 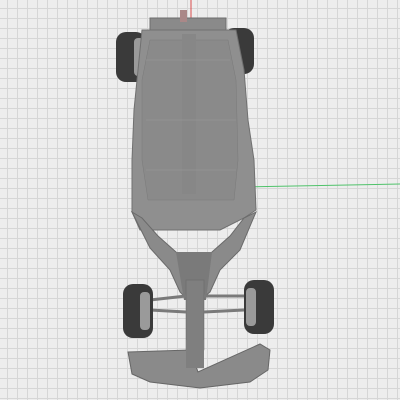 What do you see at coordinates (259, 307) in the screenshot?
I see `front-right-tire` at bounding box center [259, 307].